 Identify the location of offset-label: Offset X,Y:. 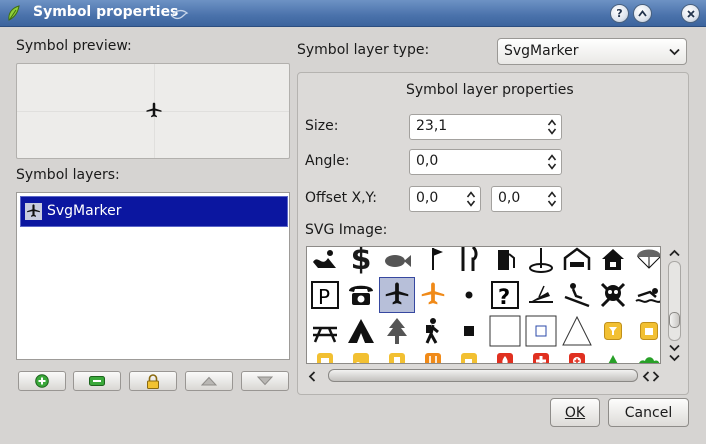
(341, 198).